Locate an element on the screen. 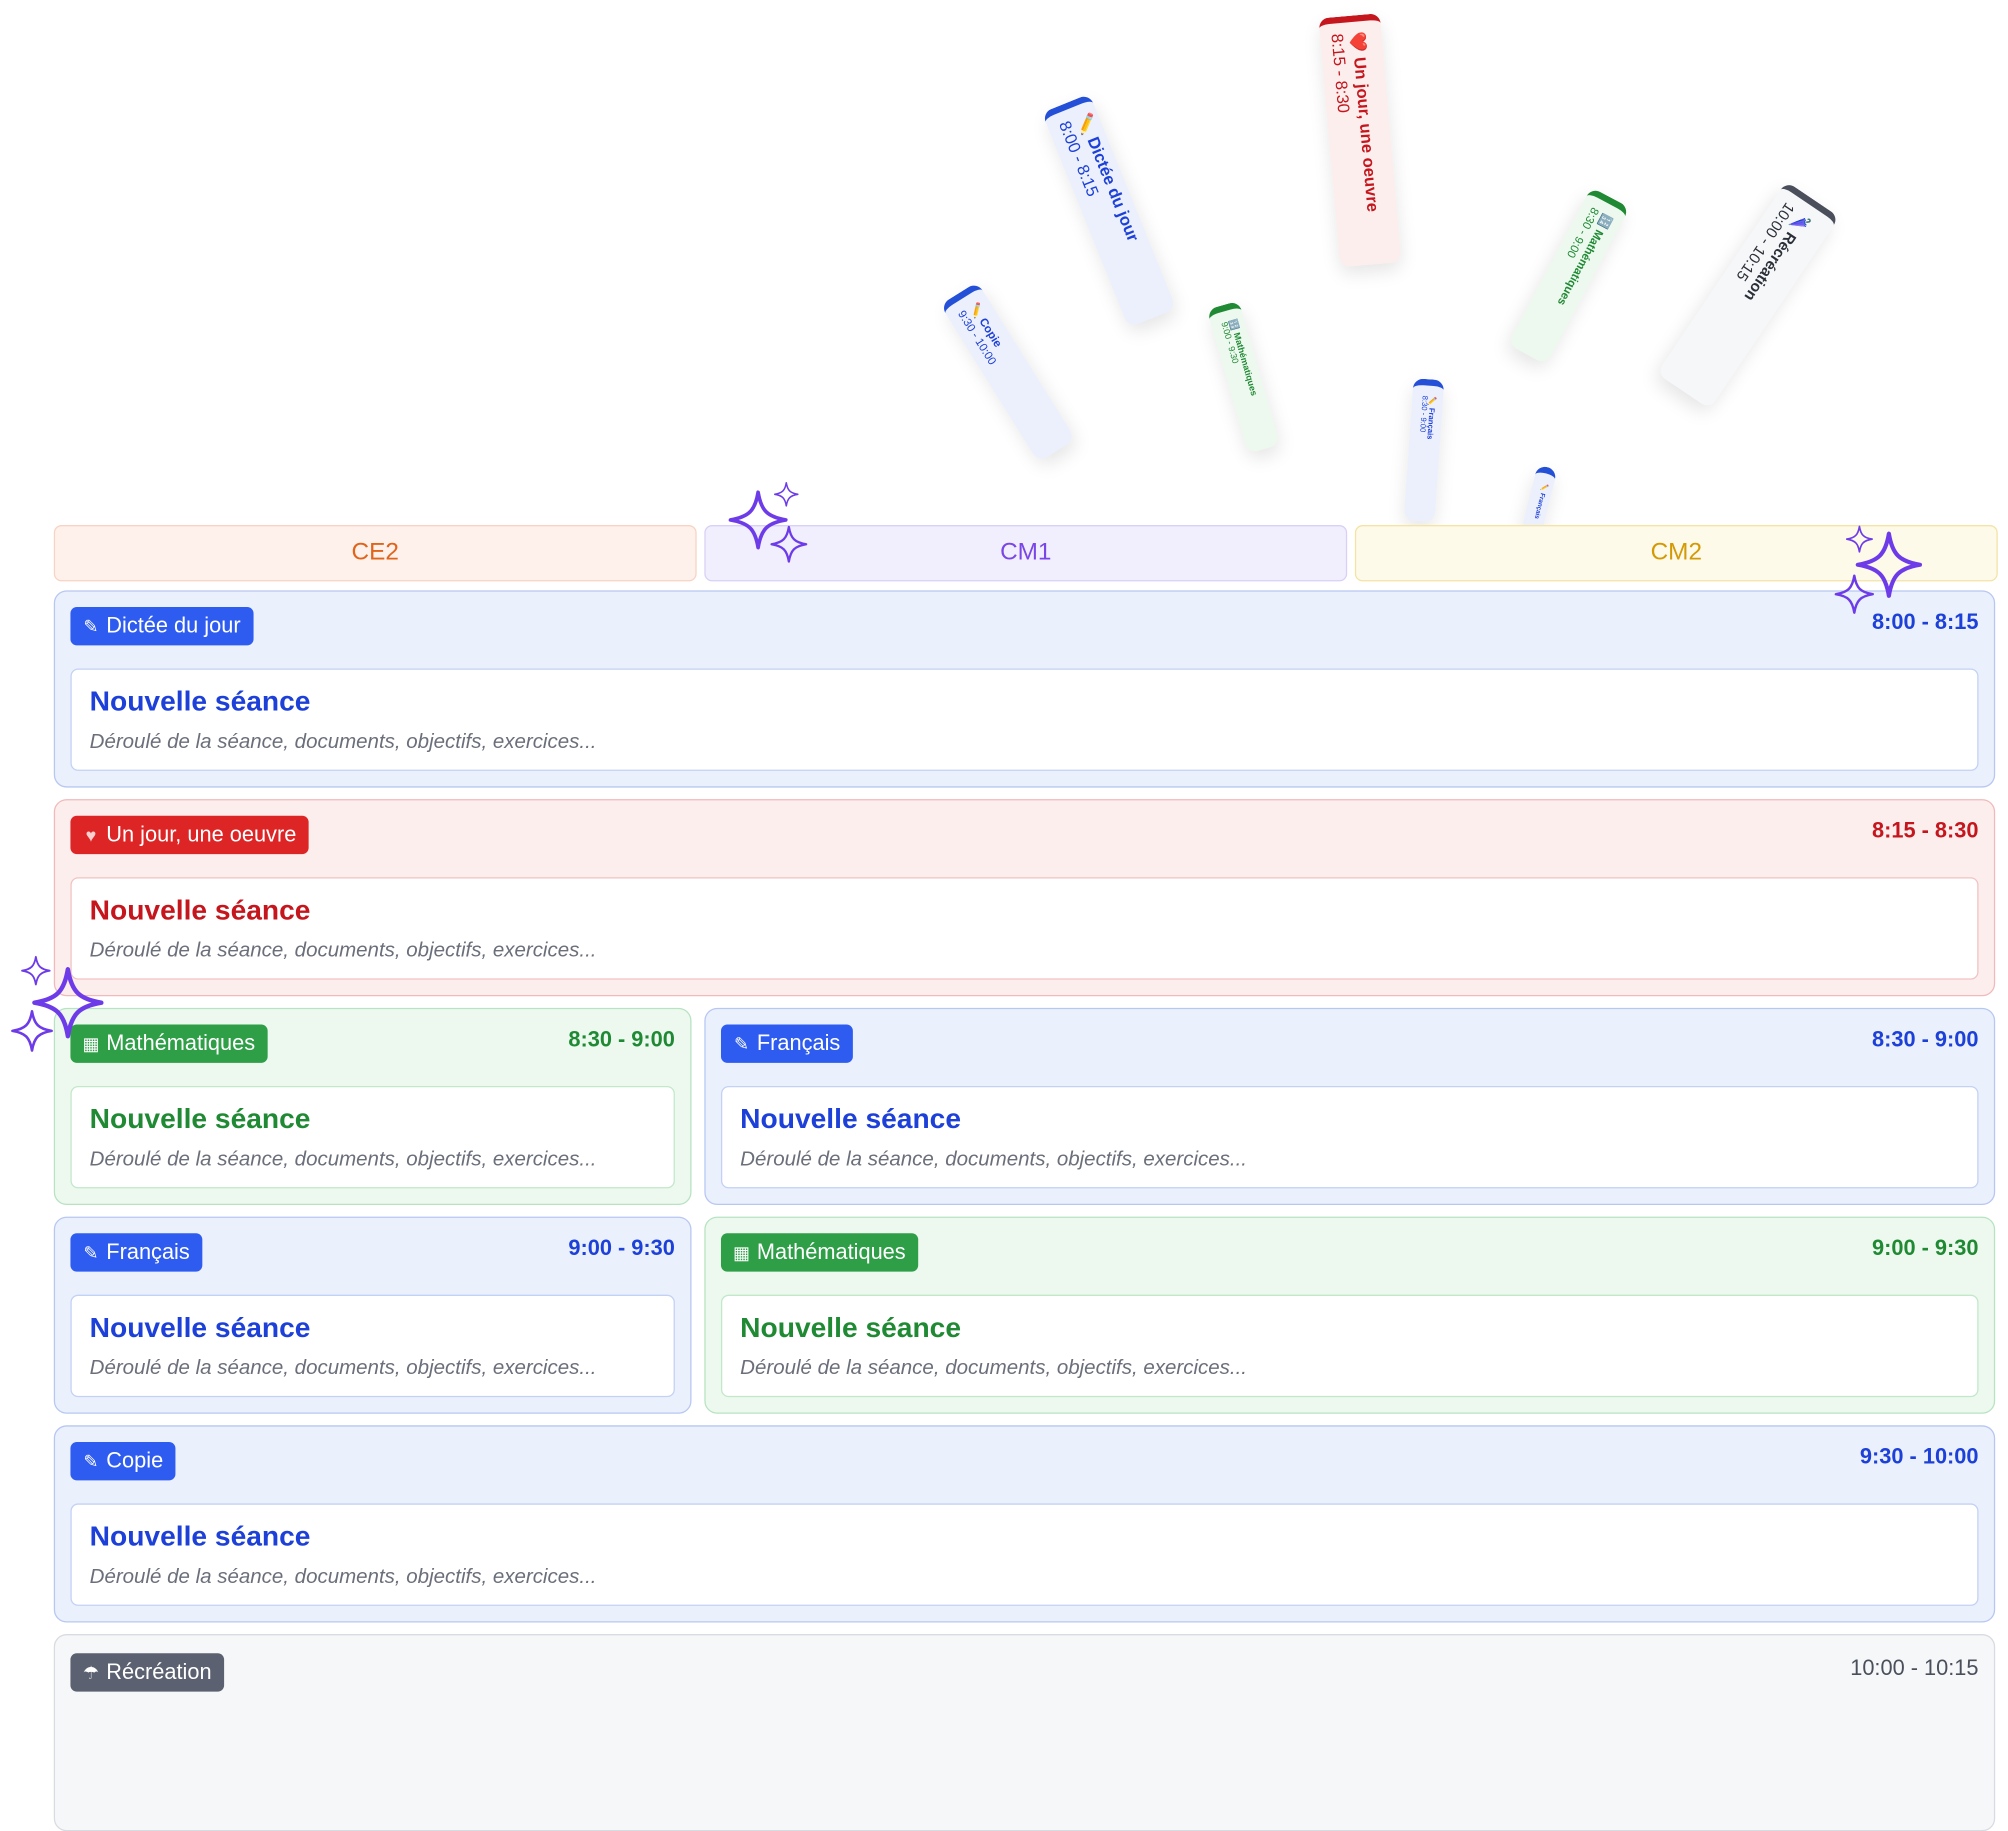 Image resolution: width=2008 pixels, height=1831 pixels. floating-card-un-jour: ❤️ Un jour, une oeuvre 8:15 - 8:30 is located at coordinates (1360, 140).